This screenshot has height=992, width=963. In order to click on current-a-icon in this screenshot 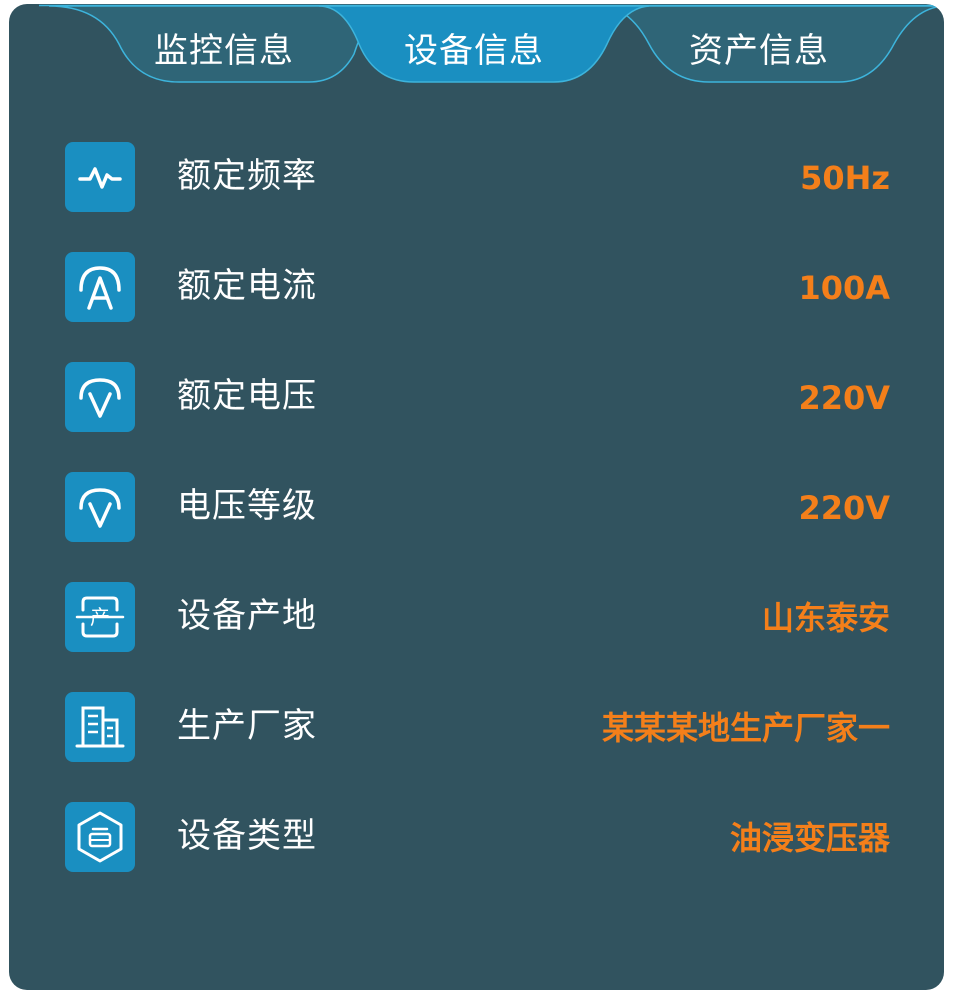, I will do `click(100, 287)`.